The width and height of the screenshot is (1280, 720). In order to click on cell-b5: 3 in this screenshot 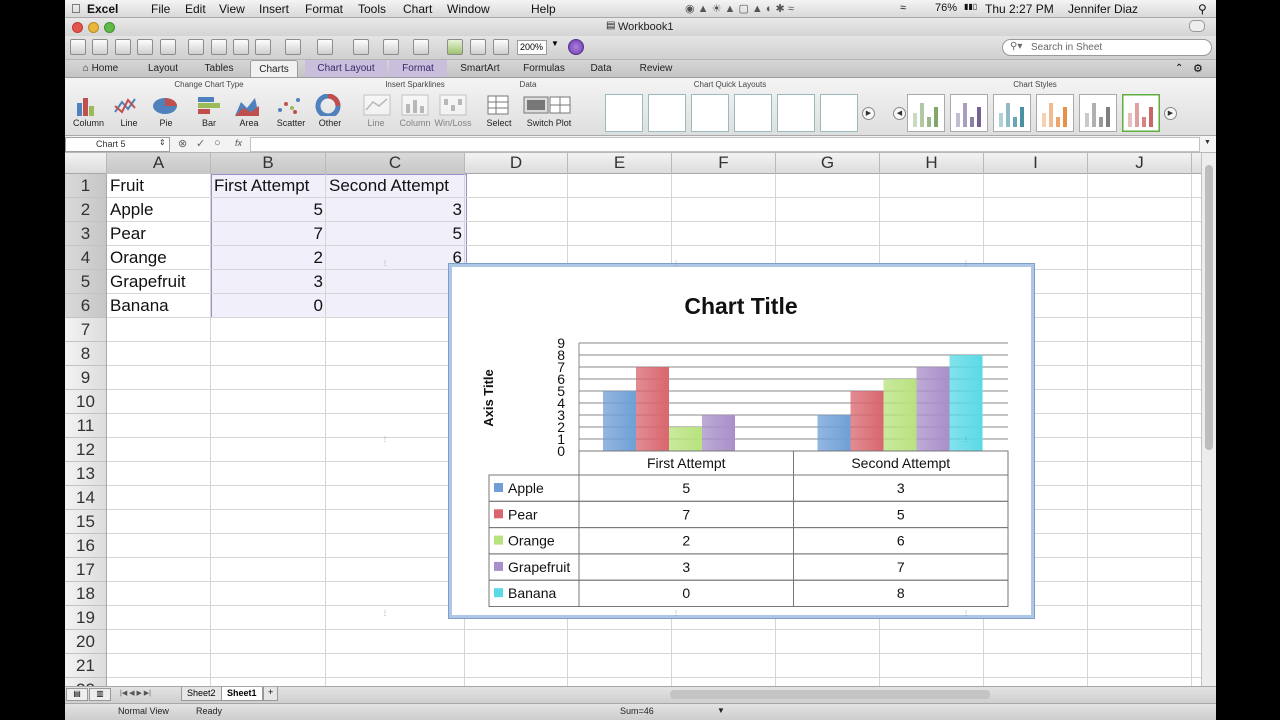, I will do `click(268, 282)`.